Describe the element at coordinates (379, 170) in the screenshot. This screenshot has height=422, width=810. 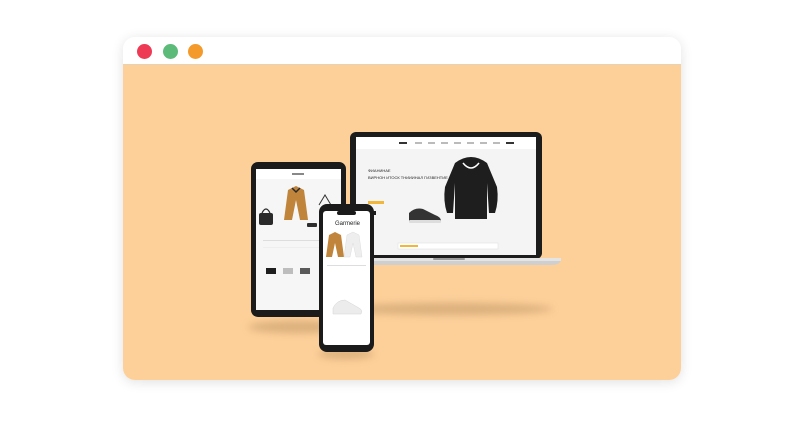
I see `laptop-headline-small: ФИАНИНАЕ` at that location.